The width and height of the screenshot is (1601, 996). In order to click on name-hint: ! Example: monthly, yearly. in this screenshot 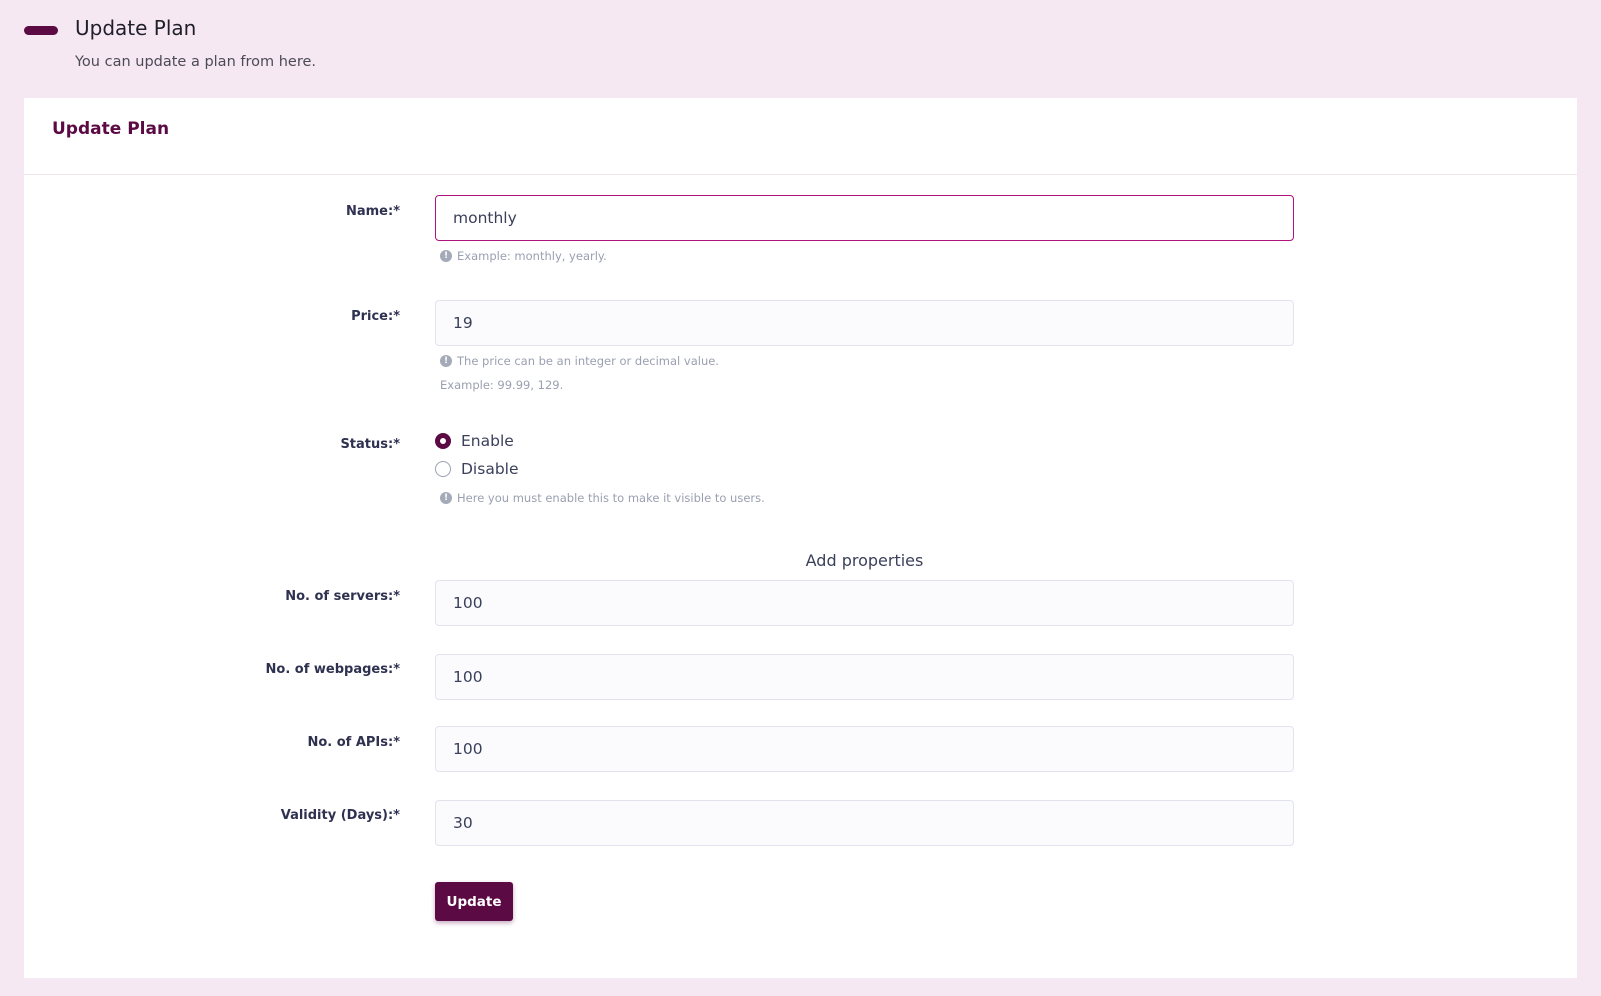, I will do `click(523, 256)`.